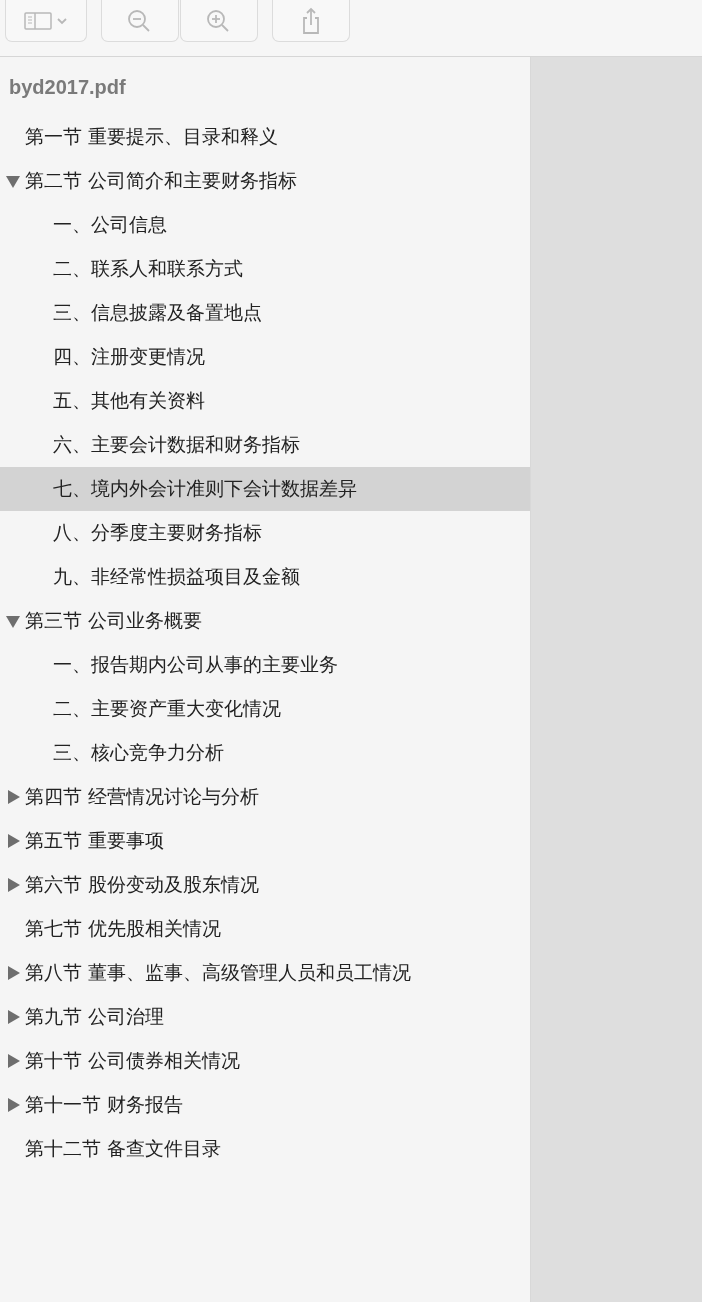  Describe the element at coordinates (67, 87) in the screenshot. I see `document-title: byd2017.pdf` at that location.